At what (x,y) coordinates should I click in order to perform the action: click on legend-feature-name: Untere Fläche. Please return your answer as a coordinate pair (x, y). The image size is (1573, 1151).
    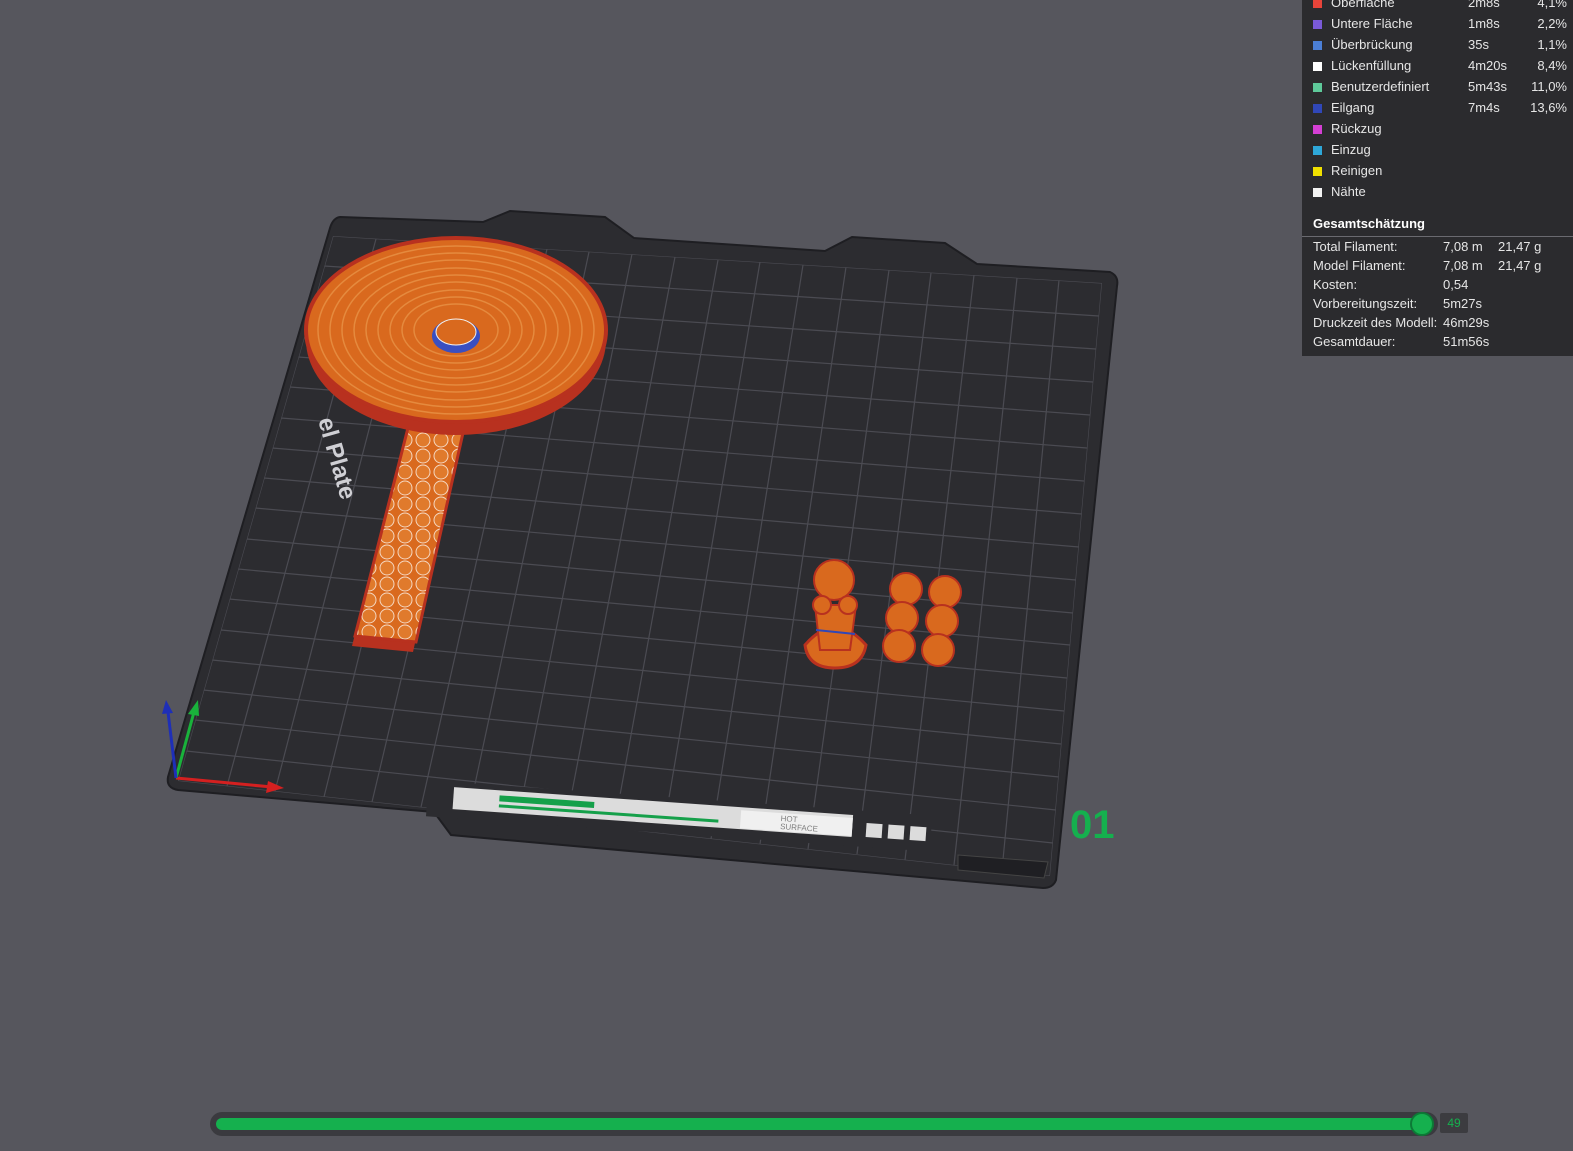
    Looking at the image, I should click on (1372, 23).